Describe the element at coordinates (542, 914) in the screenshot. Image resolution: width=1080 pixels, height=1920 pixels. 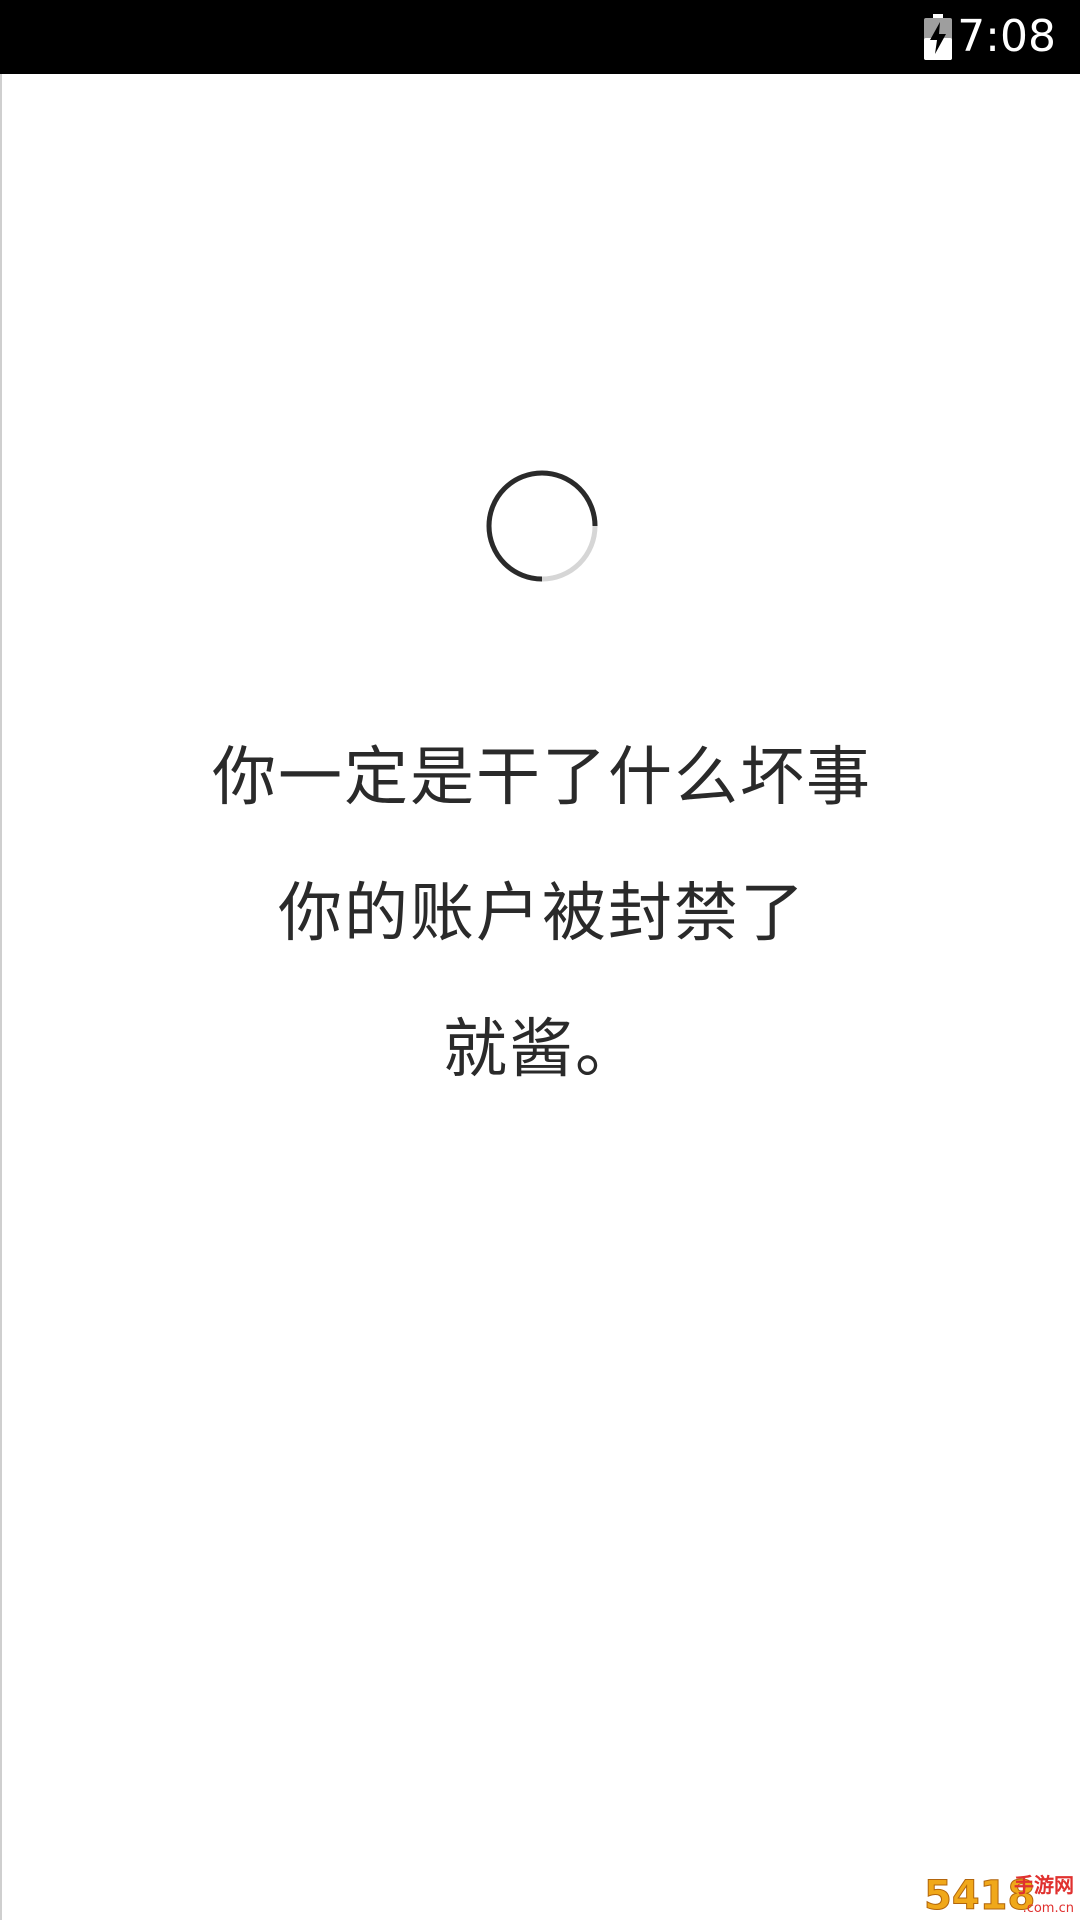
I see `ban-message-line-2: 你的账户被封禁了` at that location.